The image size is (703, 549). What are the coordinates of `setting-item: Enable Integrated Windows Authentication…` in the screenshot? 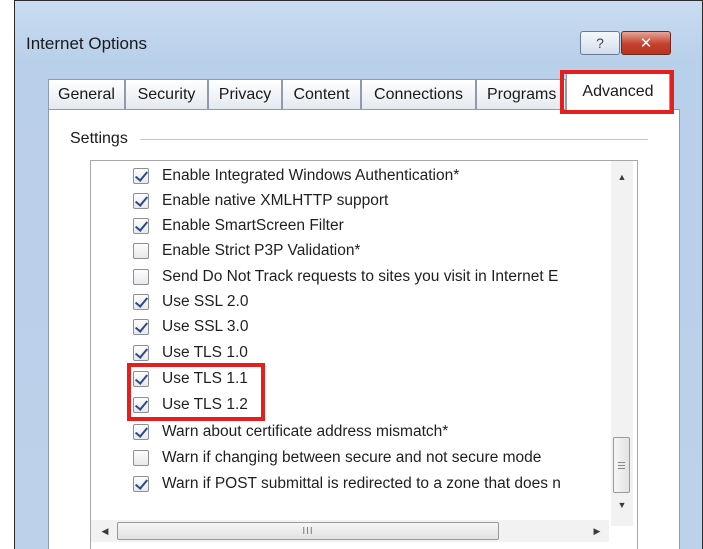 It's located at (296, 176).